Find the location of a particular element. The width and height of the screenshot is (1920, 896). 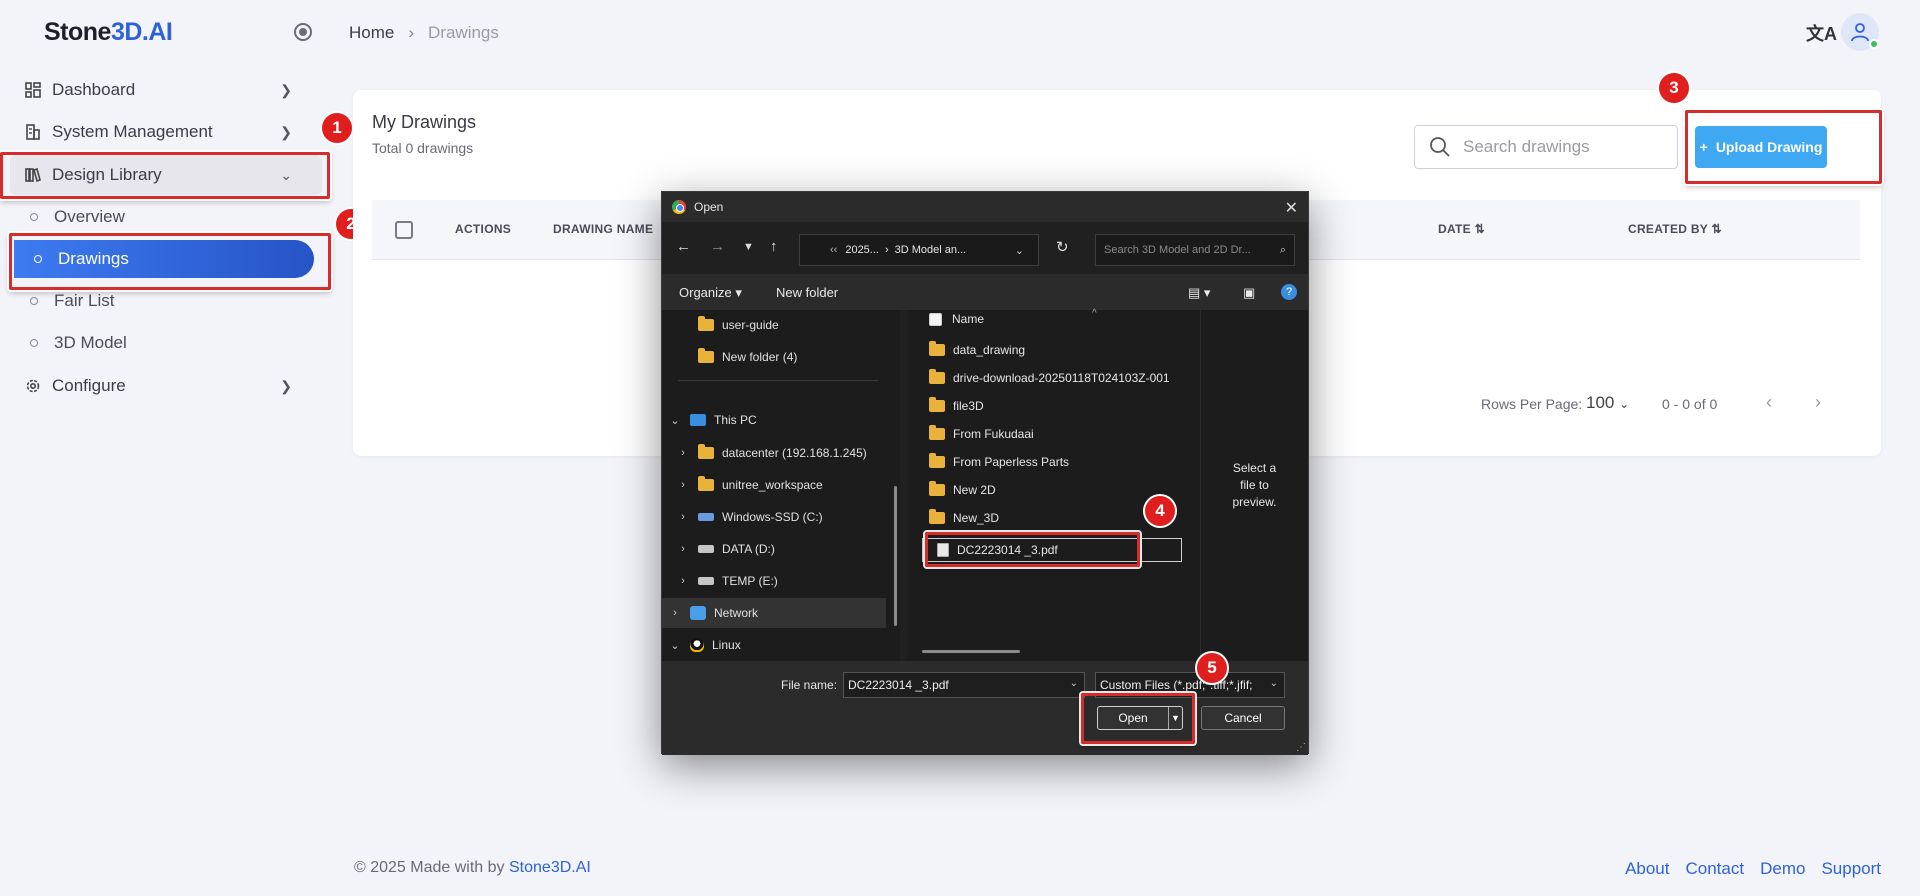

tree-item-unitree-workspace: › unitree_workspace is located at coordinates (749, 485).